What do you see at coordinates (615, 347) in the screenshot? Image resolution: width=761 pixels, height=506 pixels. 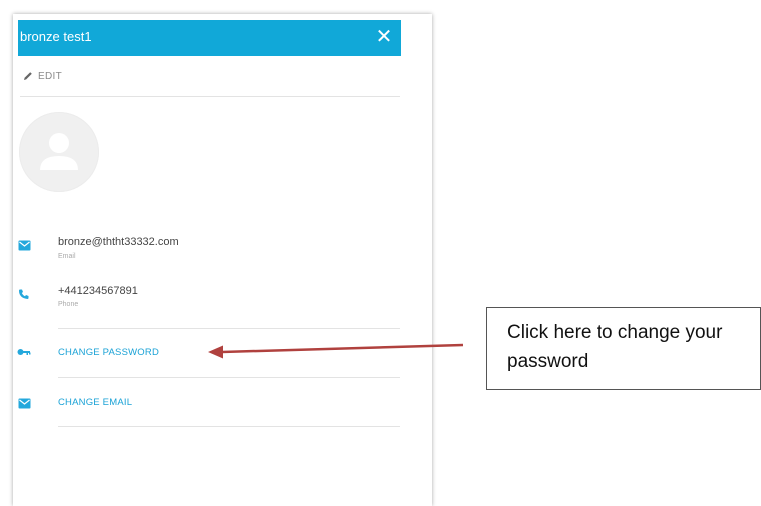 I see `annotation-text: Click here to change your password` at bounding box center [615, 347].